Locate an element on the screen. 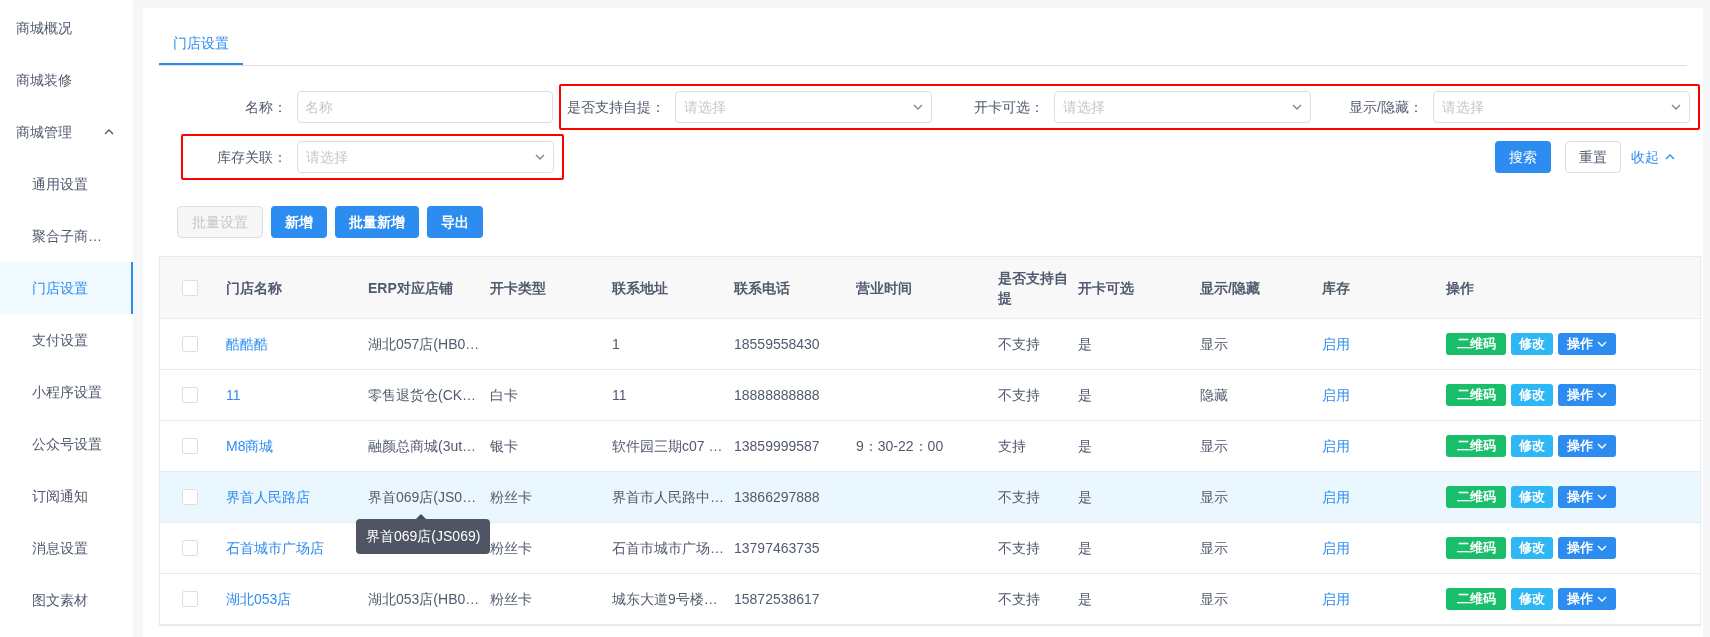 The width and height of the screenshot is (1710, 637). sidebar-item: 消息设置 is located at coordinates (66, 548).